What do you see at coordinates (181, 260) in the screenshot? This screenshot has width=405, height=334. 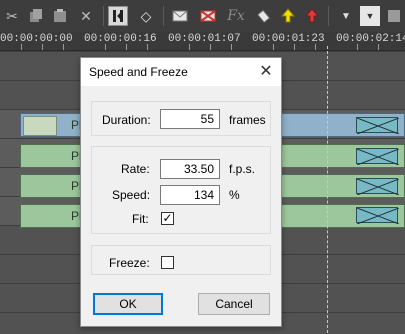 I see `freeze-group: Freeze:` at bounding box center [181, 260].